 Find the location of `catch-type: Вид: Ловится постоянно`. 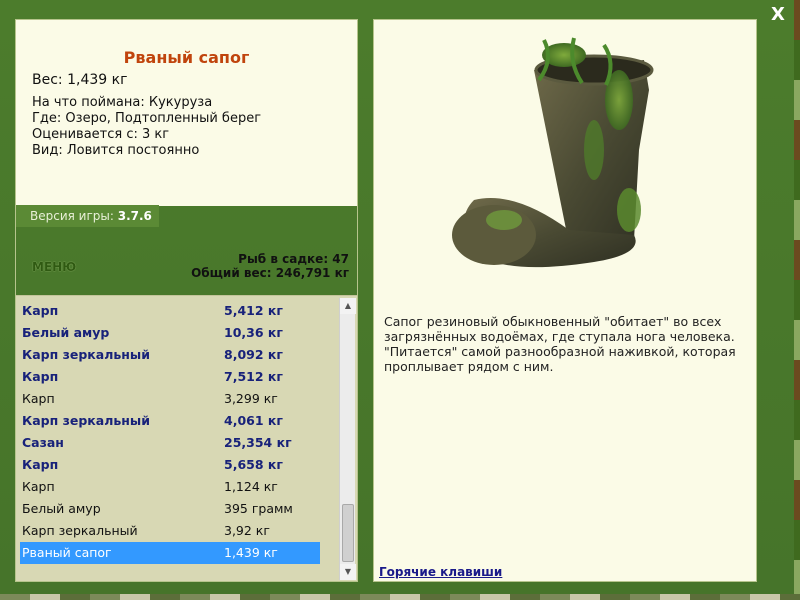

catch-type: Вид: Ловится постоянно is located at coordinates (116, 150).